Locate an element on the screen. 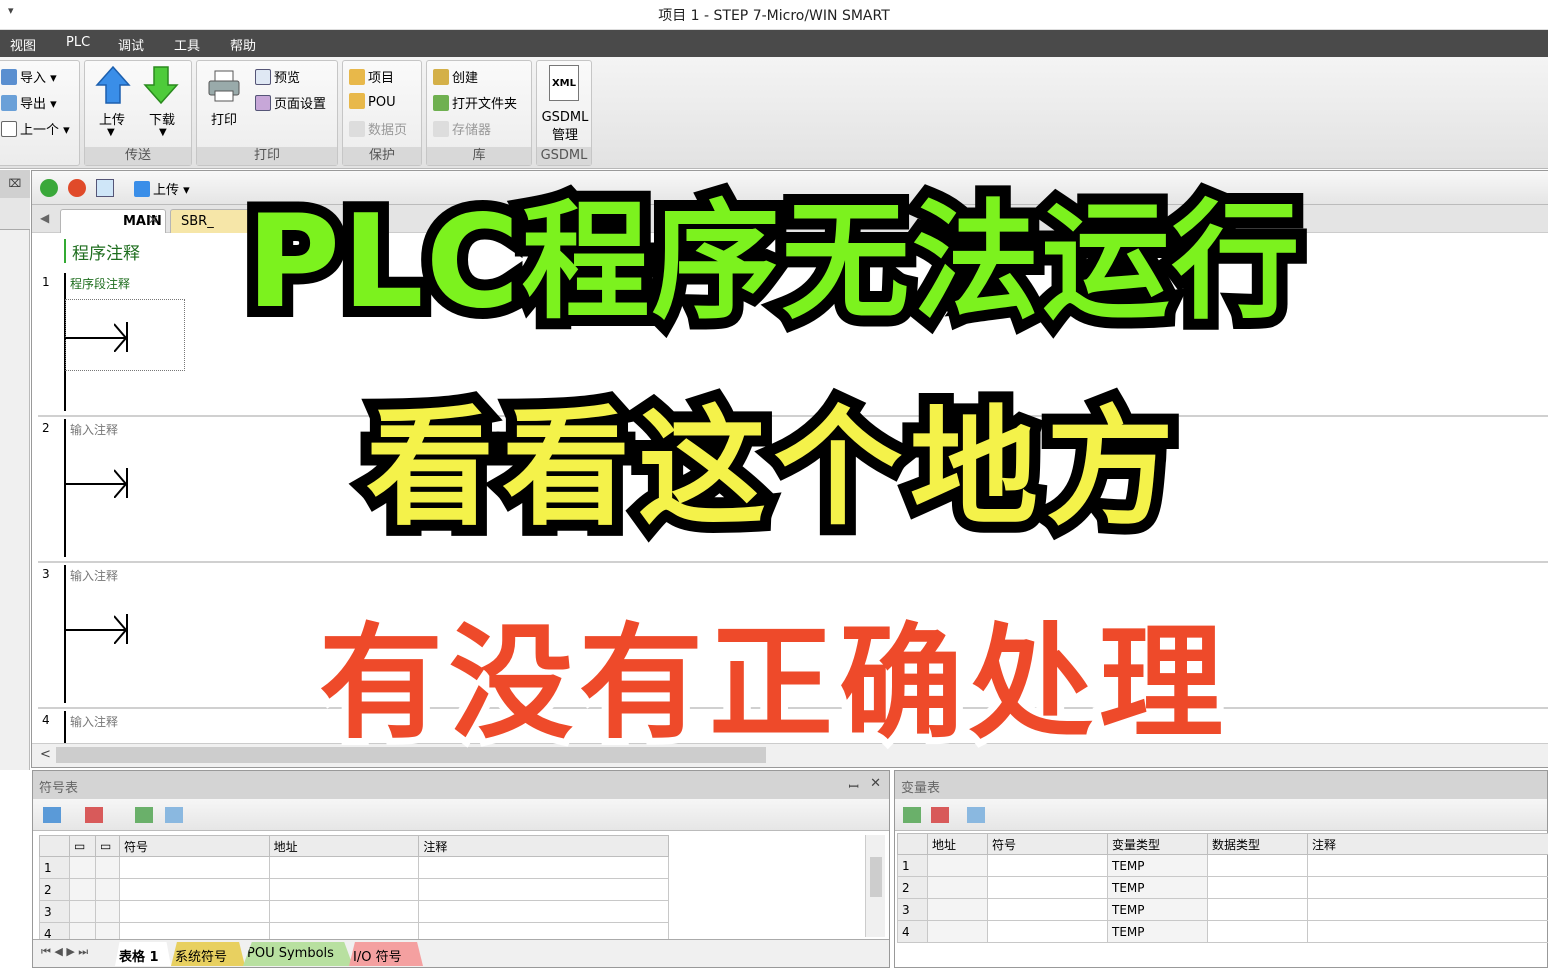 The image size is (1548, 968). window-title: 项目 1 - STEP 7-Micro/WIN SMART is located at coordinates (774, 16).